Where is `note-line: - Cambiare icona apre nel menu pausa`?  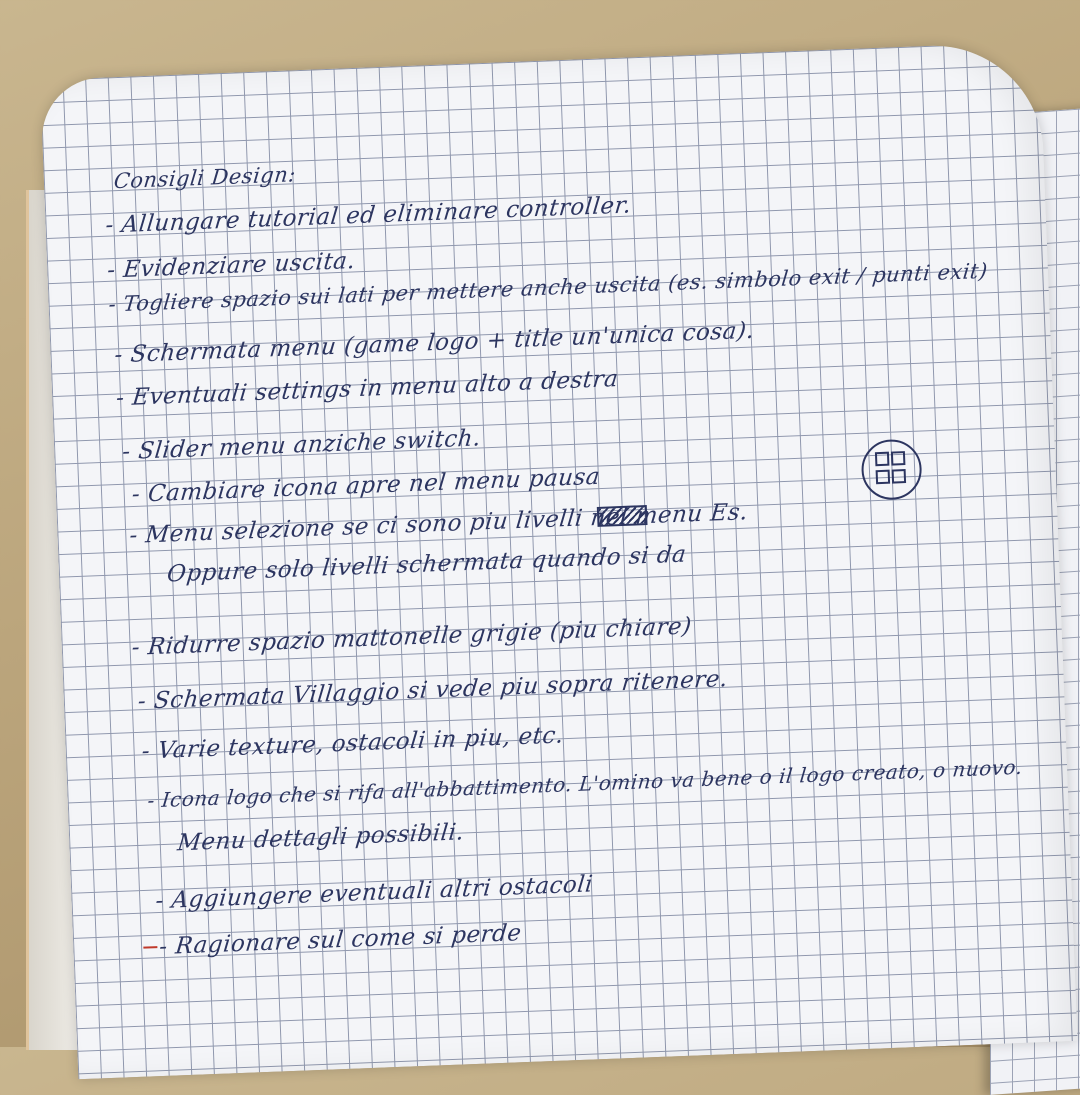
note-line: - Cambiare icona apre nel menu pausa is located at coordinates (366, 485).